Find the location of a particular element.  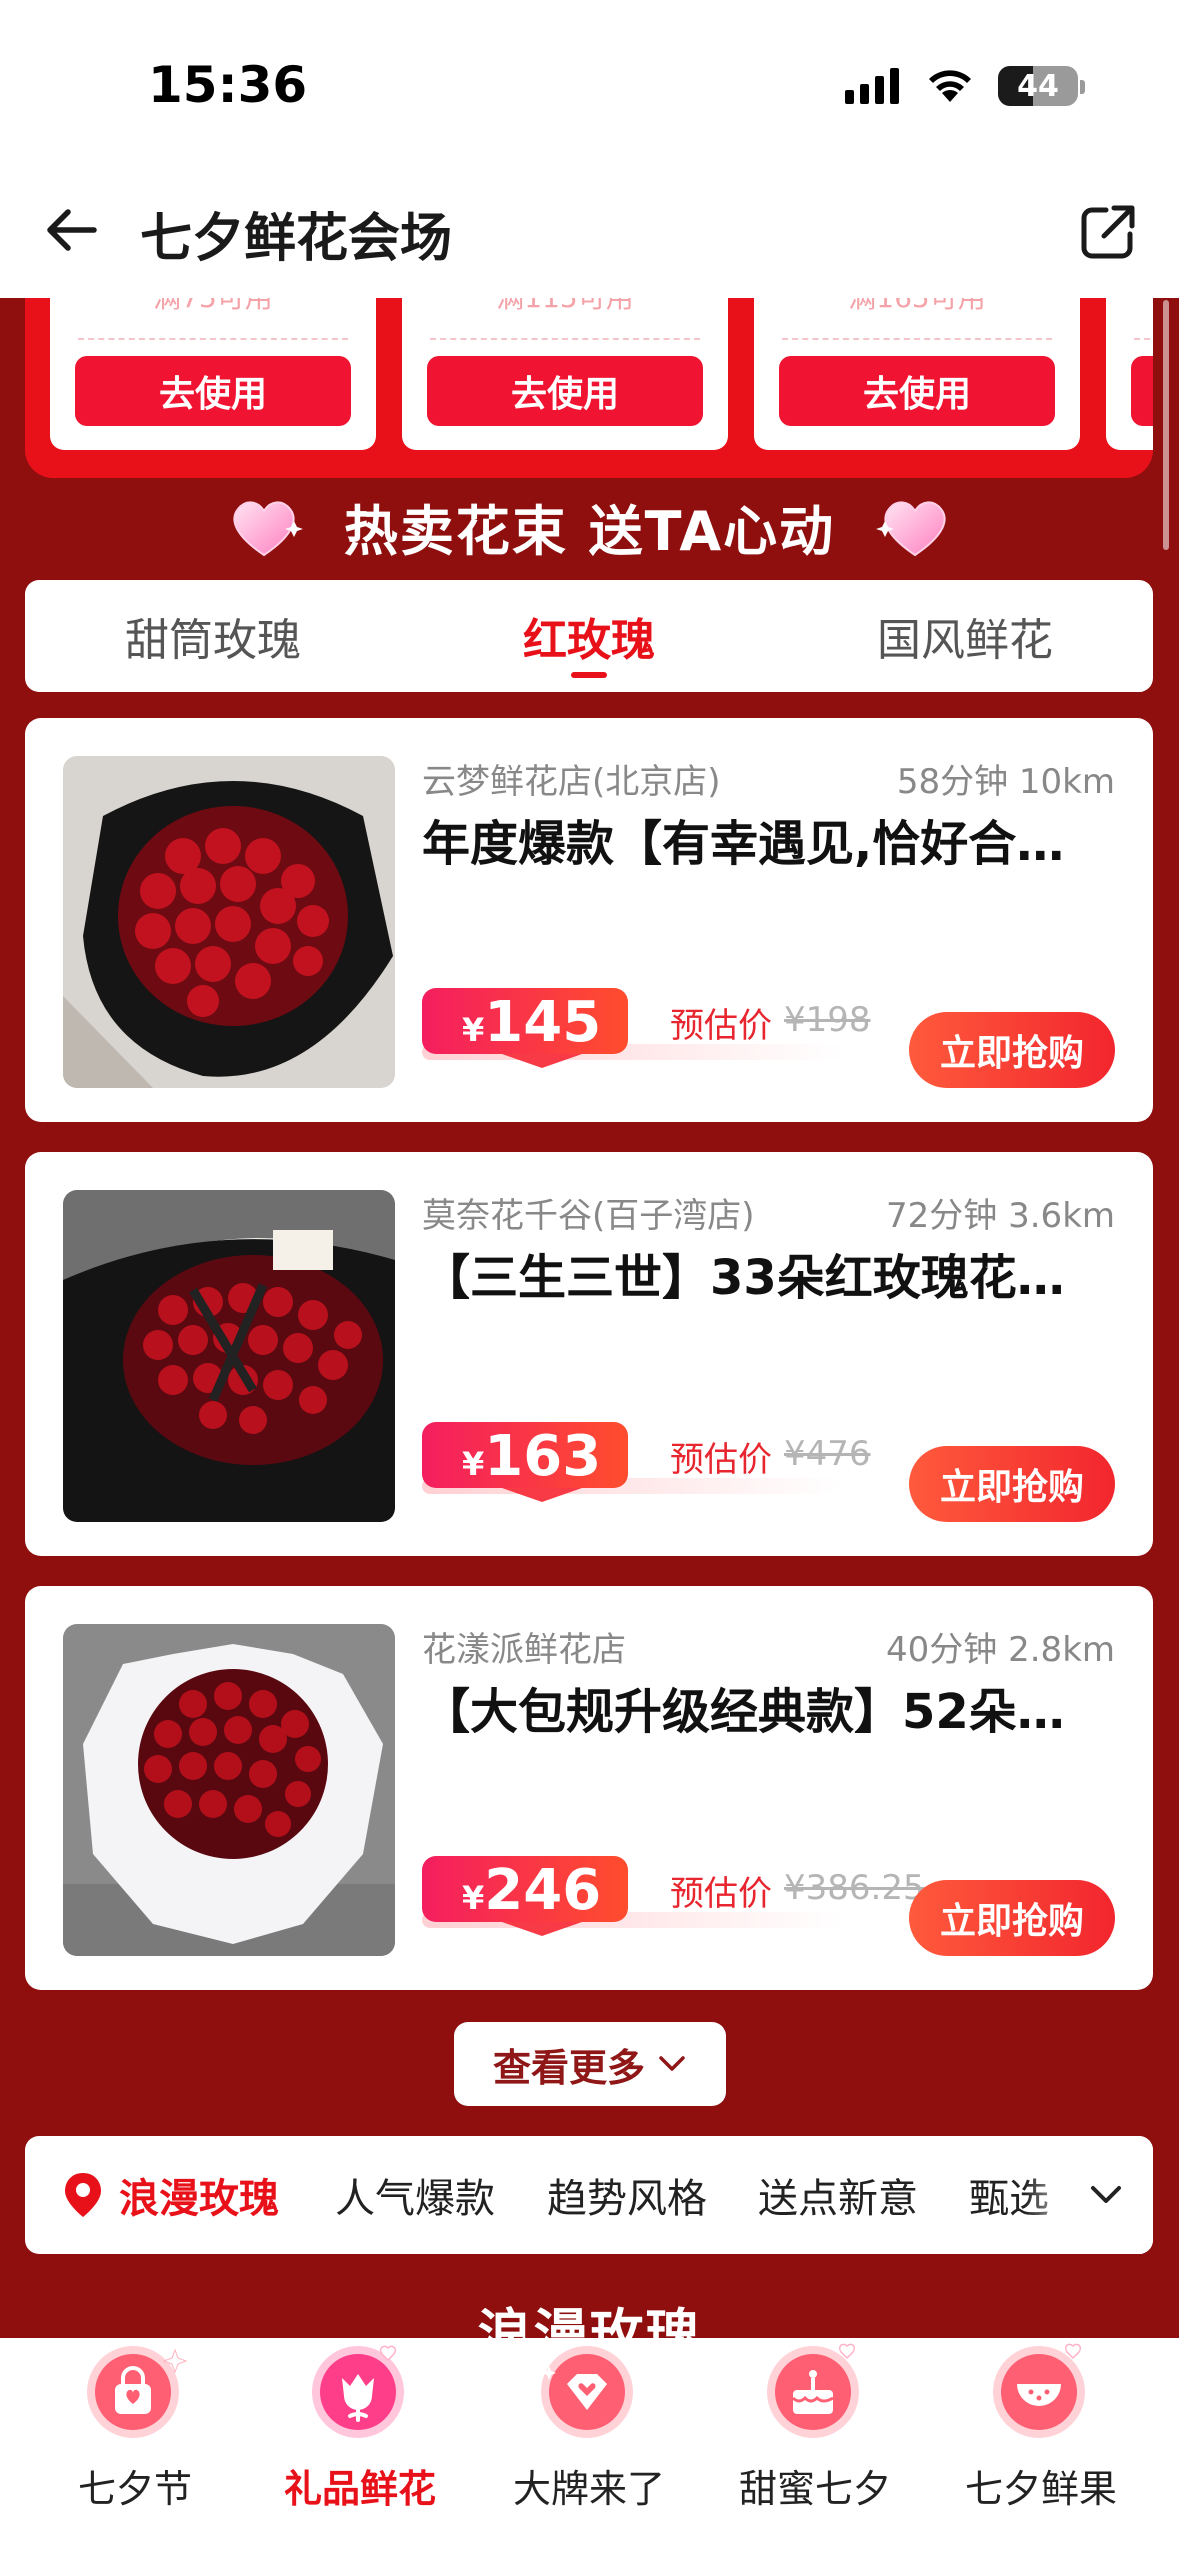

tulip-icon is located at coordinates (358, 2391).